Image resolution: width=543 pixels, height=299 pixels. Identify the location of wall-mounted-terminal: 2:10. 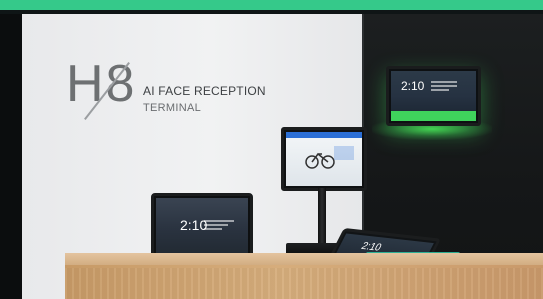
(433, 96).